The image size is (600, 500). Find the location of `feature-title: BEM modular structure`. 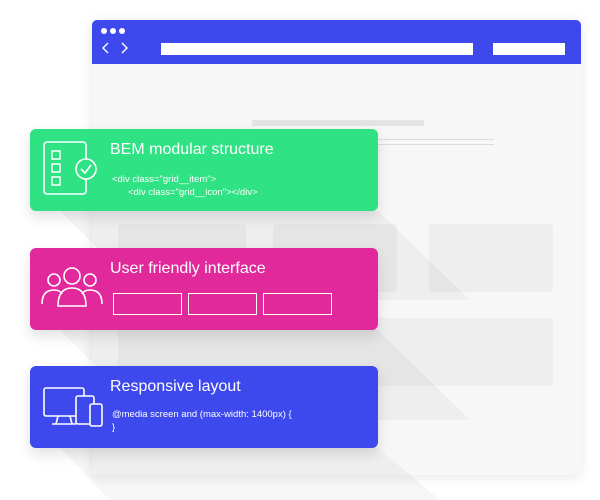

feature-title: BEM modular structure is located at coordinates (192, 149).